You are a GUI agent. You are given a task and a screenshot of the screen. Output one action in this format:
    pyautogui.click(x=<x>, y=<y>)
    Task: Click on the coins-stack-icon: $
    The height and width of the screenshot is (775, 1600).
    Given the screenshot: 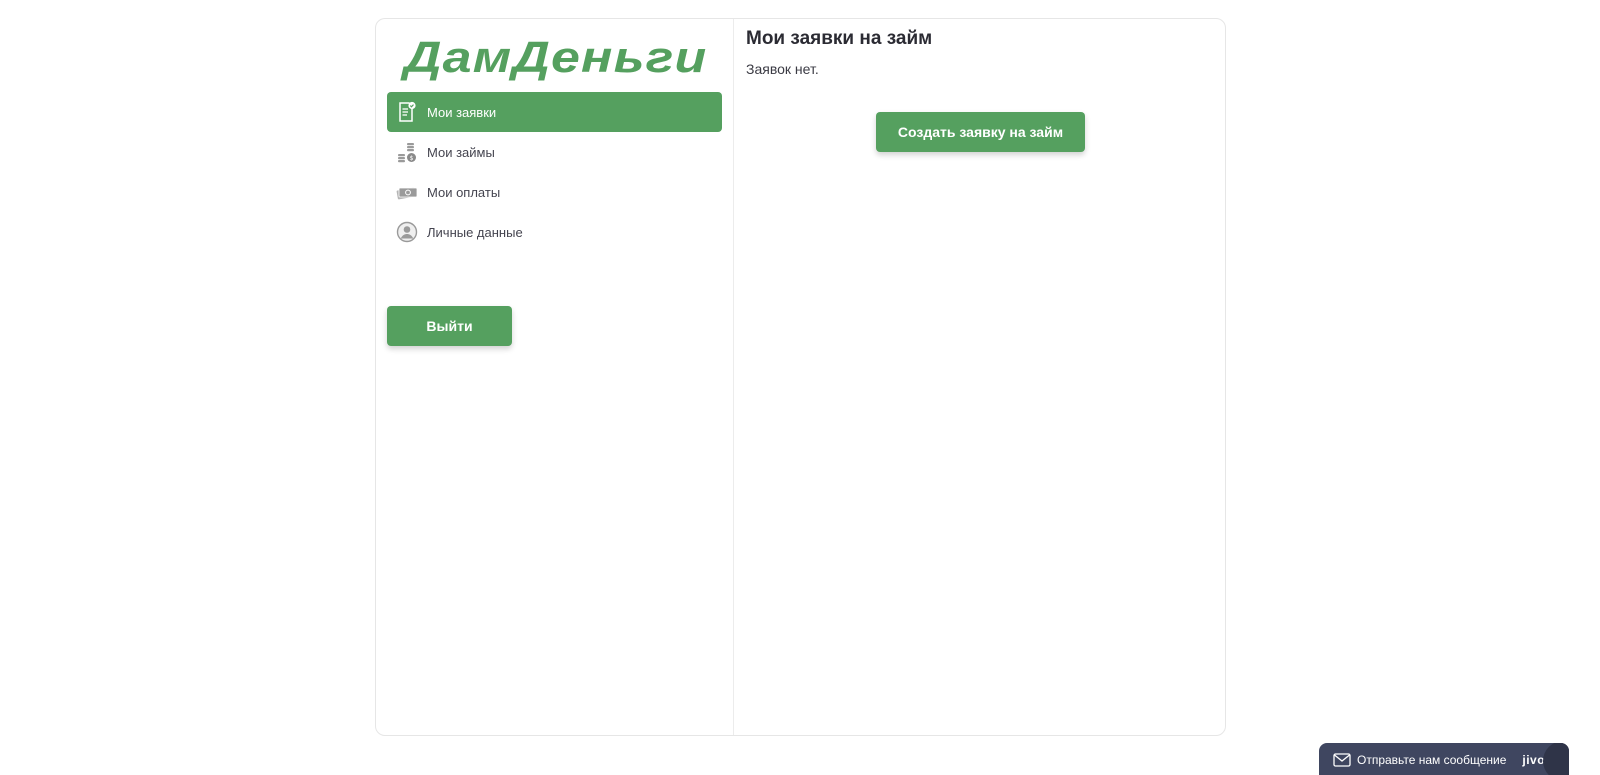 What is the action you would take?
    pyautogui.click(x=407, y=152)
    